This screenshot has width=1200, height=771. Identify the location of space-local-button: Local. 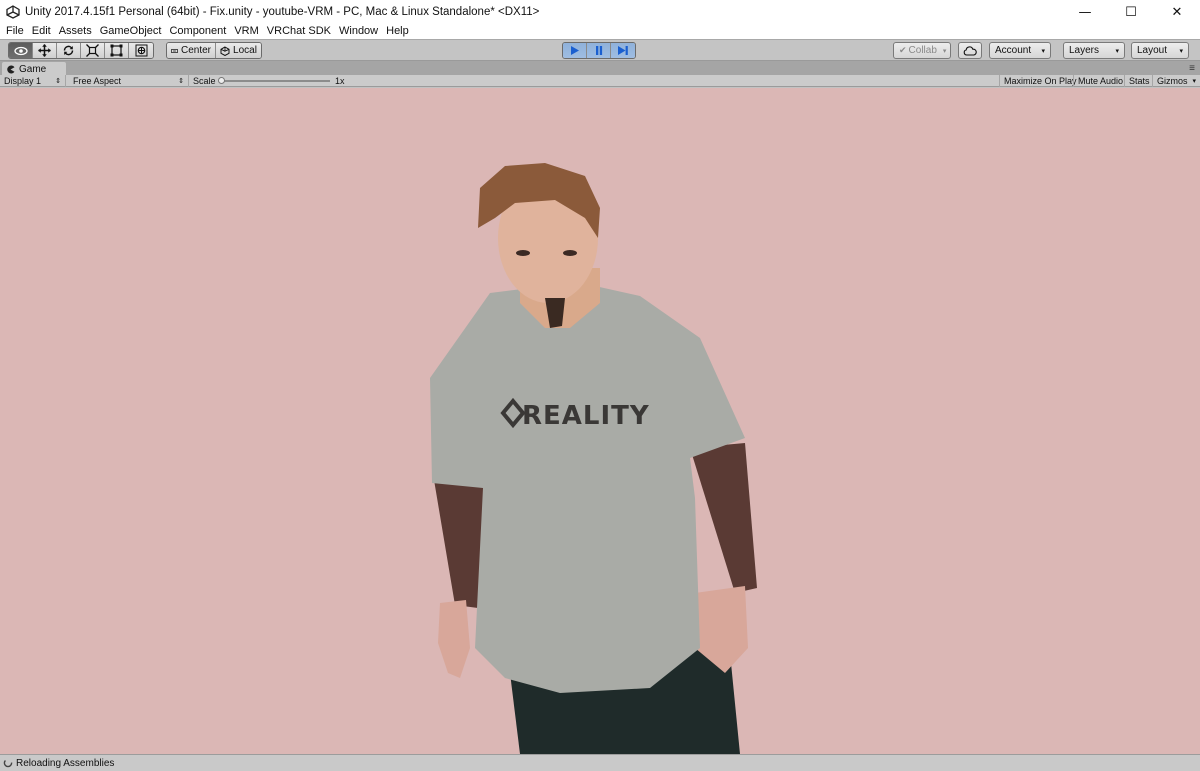
(238, 50).